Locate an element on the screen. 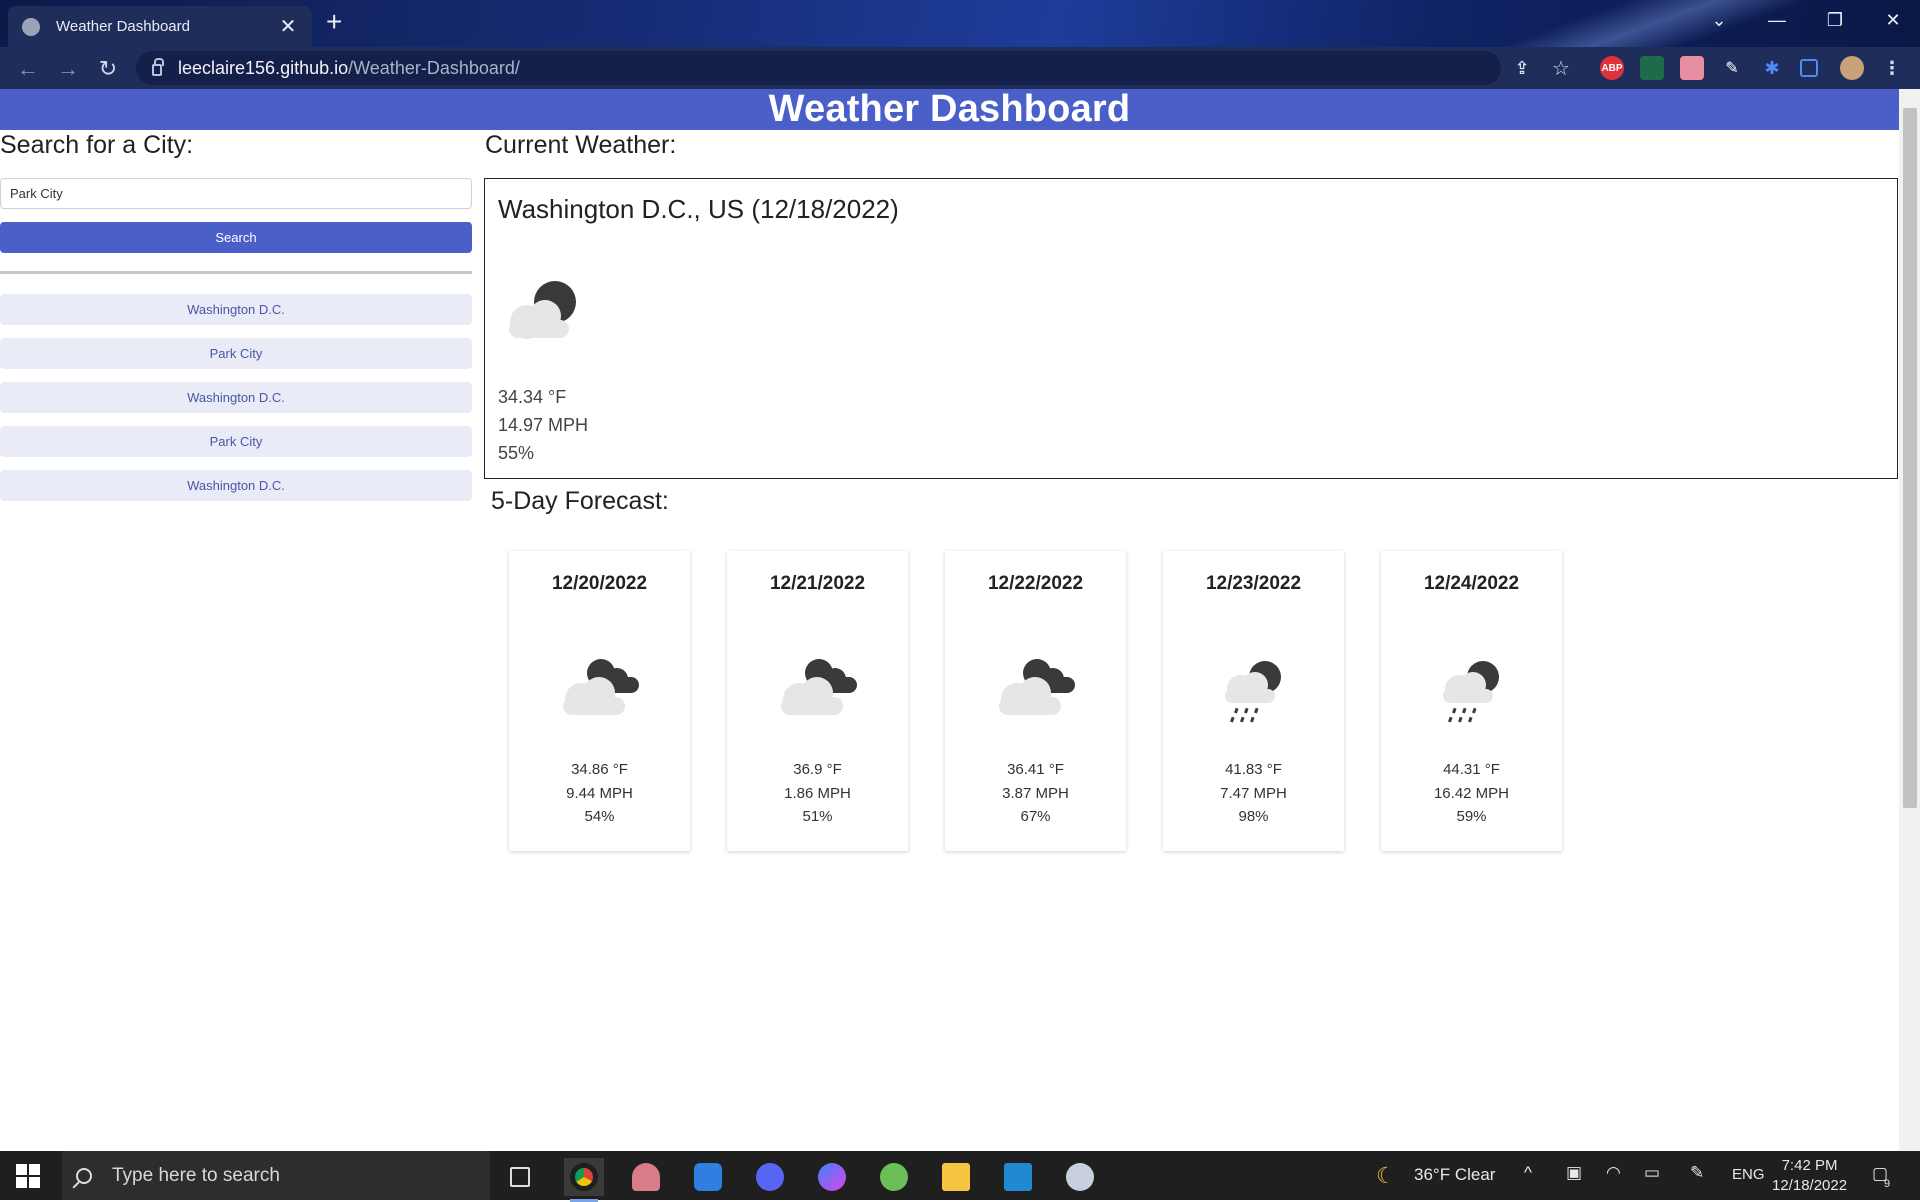 Image resolution: width=1920 pixels, height=1202 pixels. current-wind: 14.97 MPH is located at coordinates (543, 425).